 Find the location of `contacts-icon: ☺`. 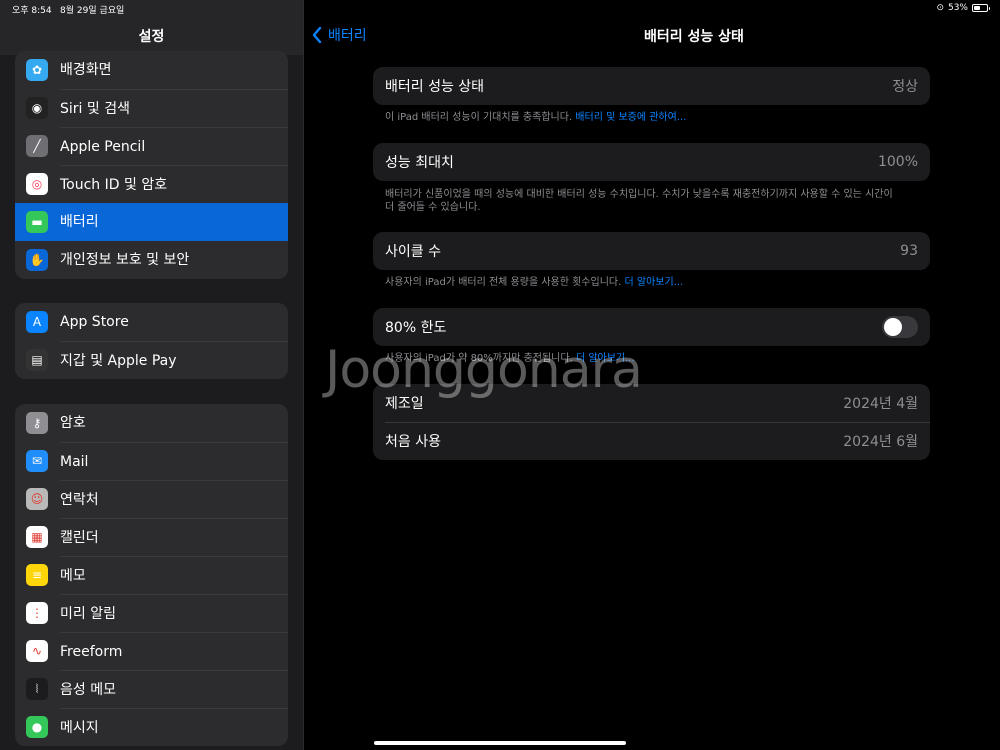

contacts-icon: ☺ is located at coordinates (37, 499).